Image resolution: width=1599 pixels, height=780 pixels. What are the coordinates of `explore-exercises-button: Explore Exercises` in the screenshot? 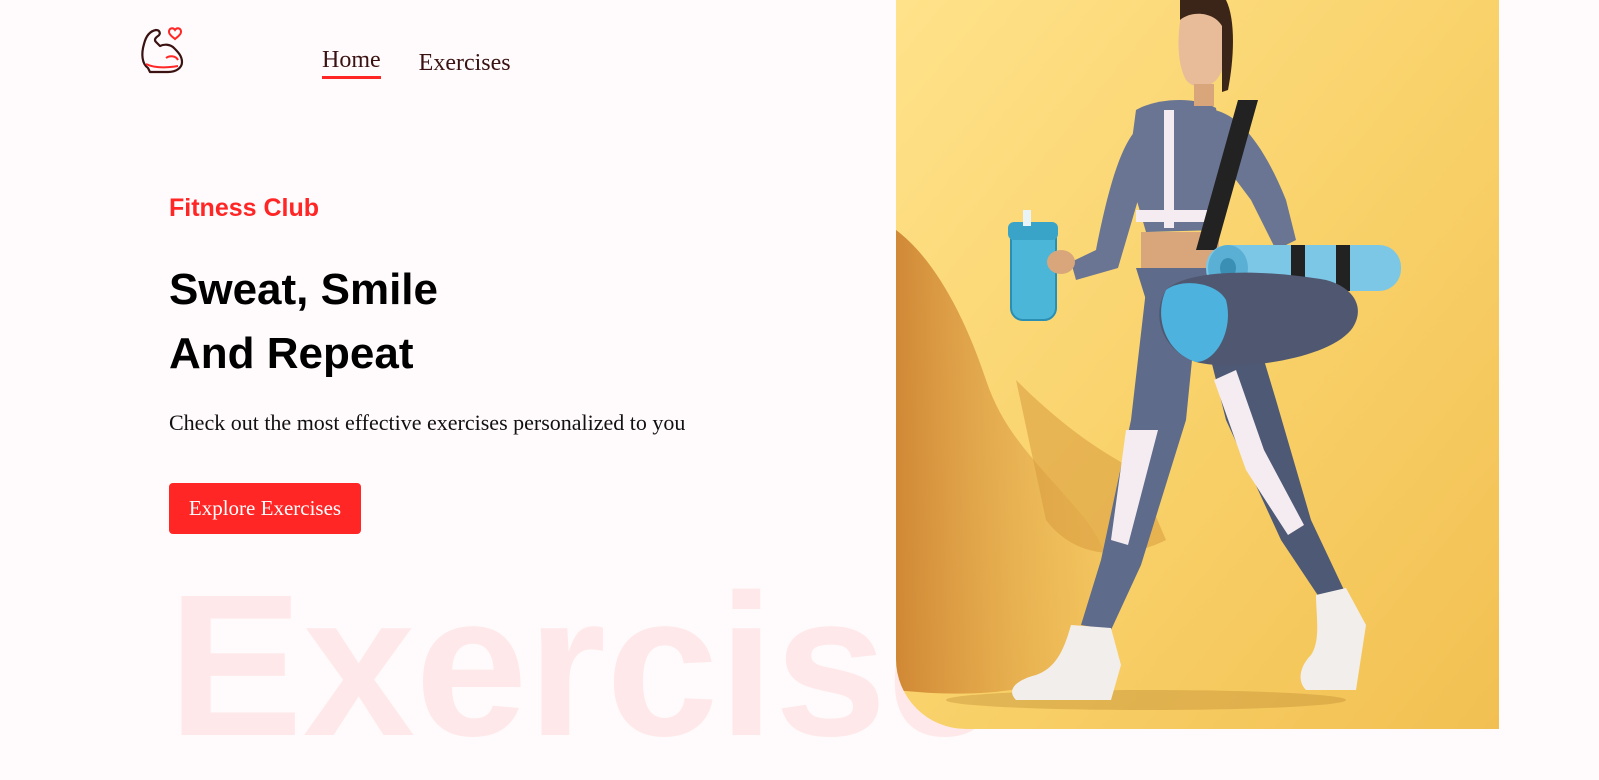 It's located at (265, 508).